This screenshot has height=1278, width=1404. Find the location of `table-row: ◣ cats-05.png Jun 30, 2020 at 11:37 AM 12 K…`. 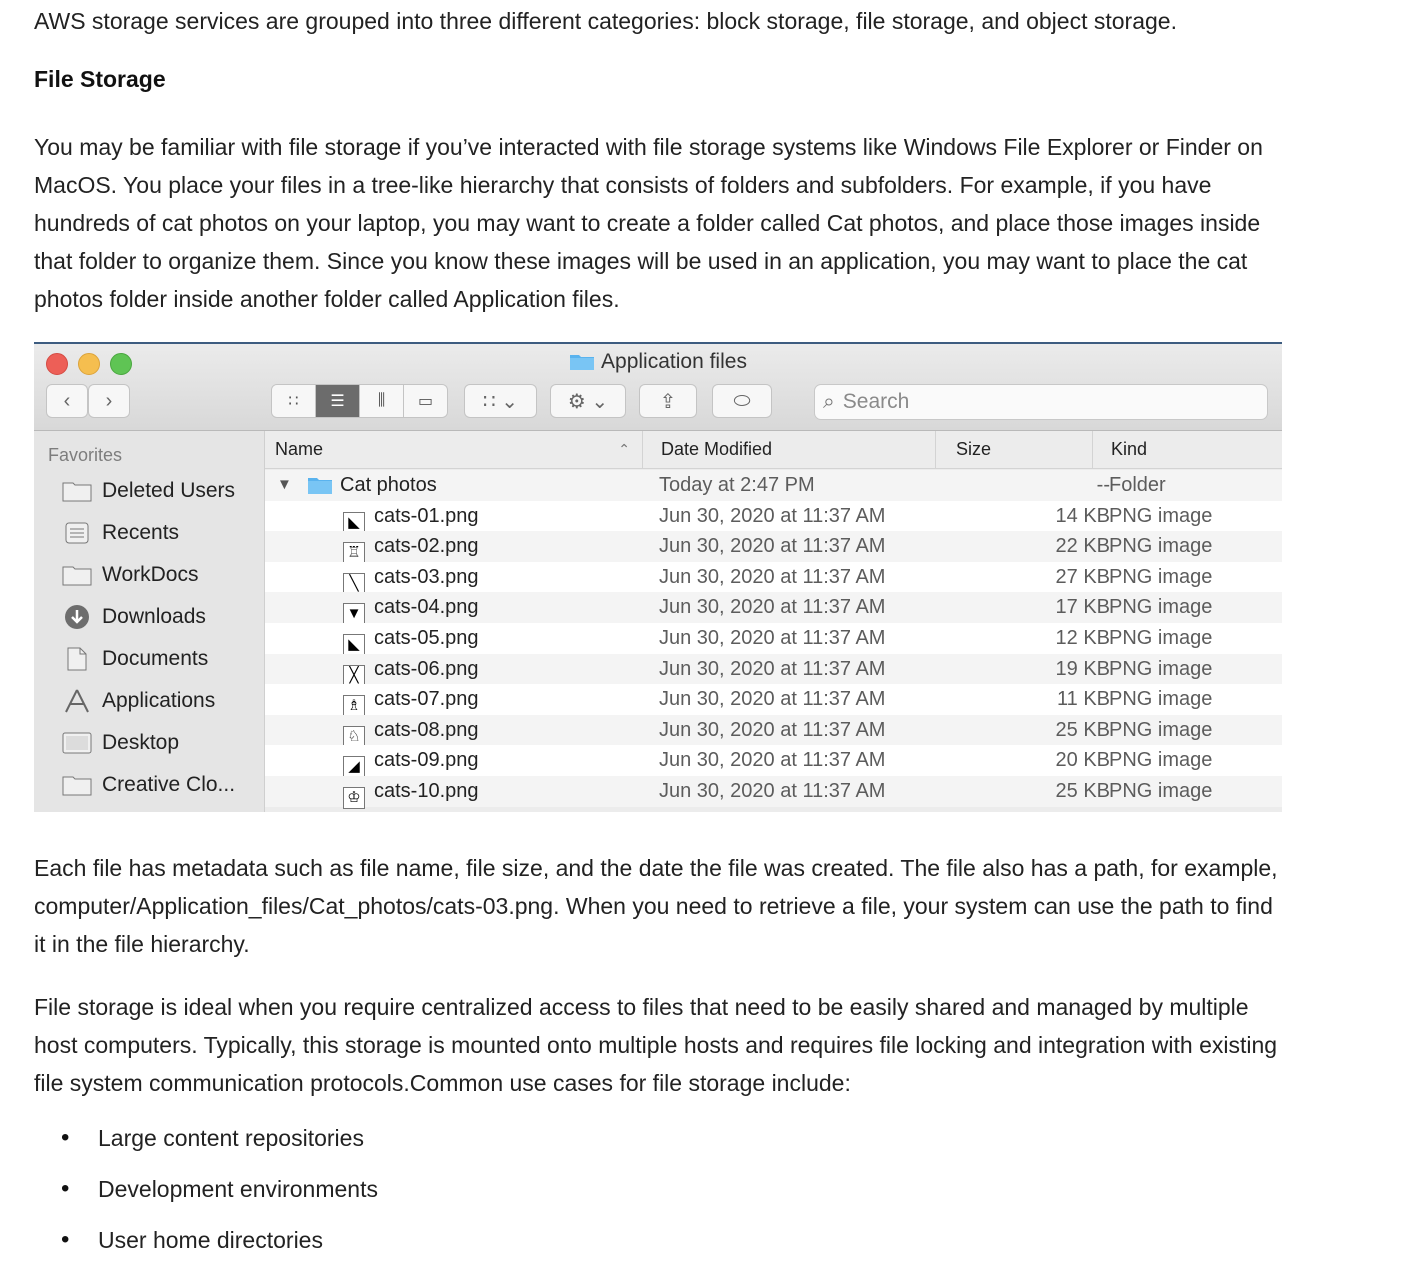

table-row: ◣ cats-05.png Jun 30, 2020 at 11:37 AM 12 K… is located at coordinates (773, 639).